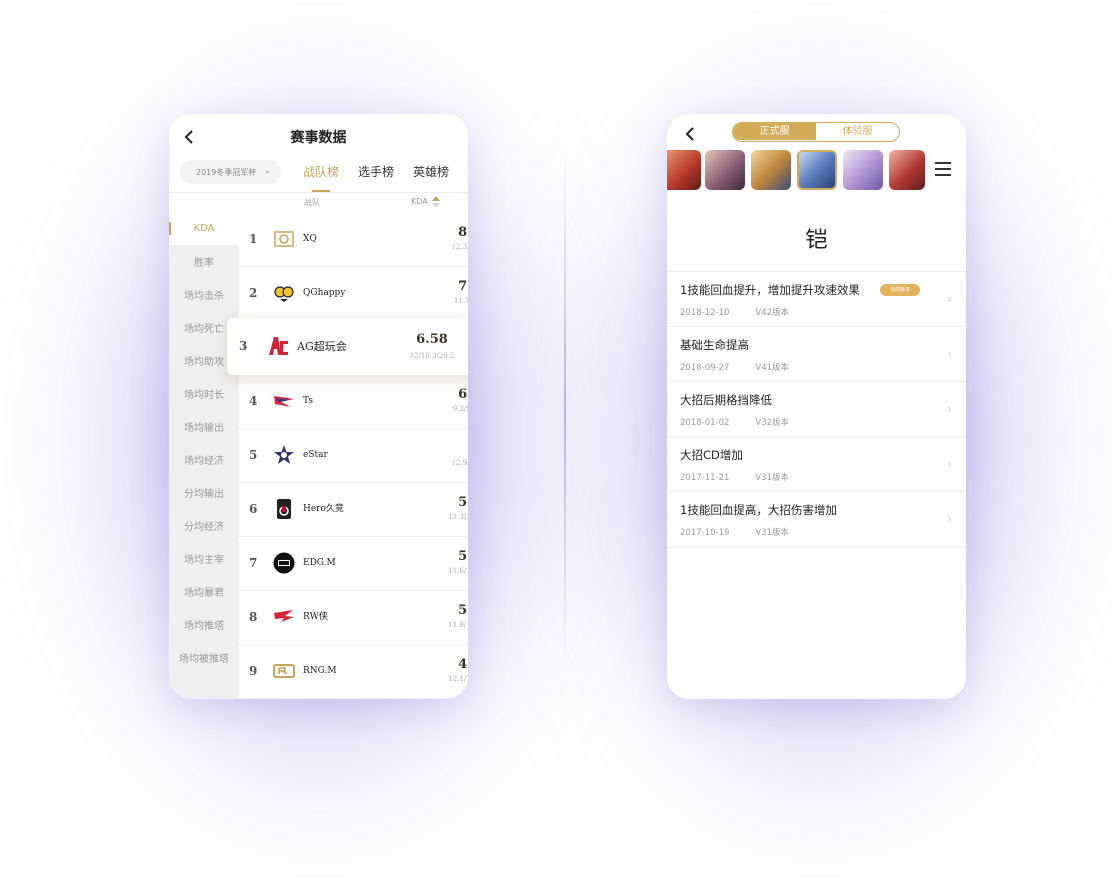  Describe the element at coordinates (436, 202) in the screenshot. I see `sort-icon` at that location.